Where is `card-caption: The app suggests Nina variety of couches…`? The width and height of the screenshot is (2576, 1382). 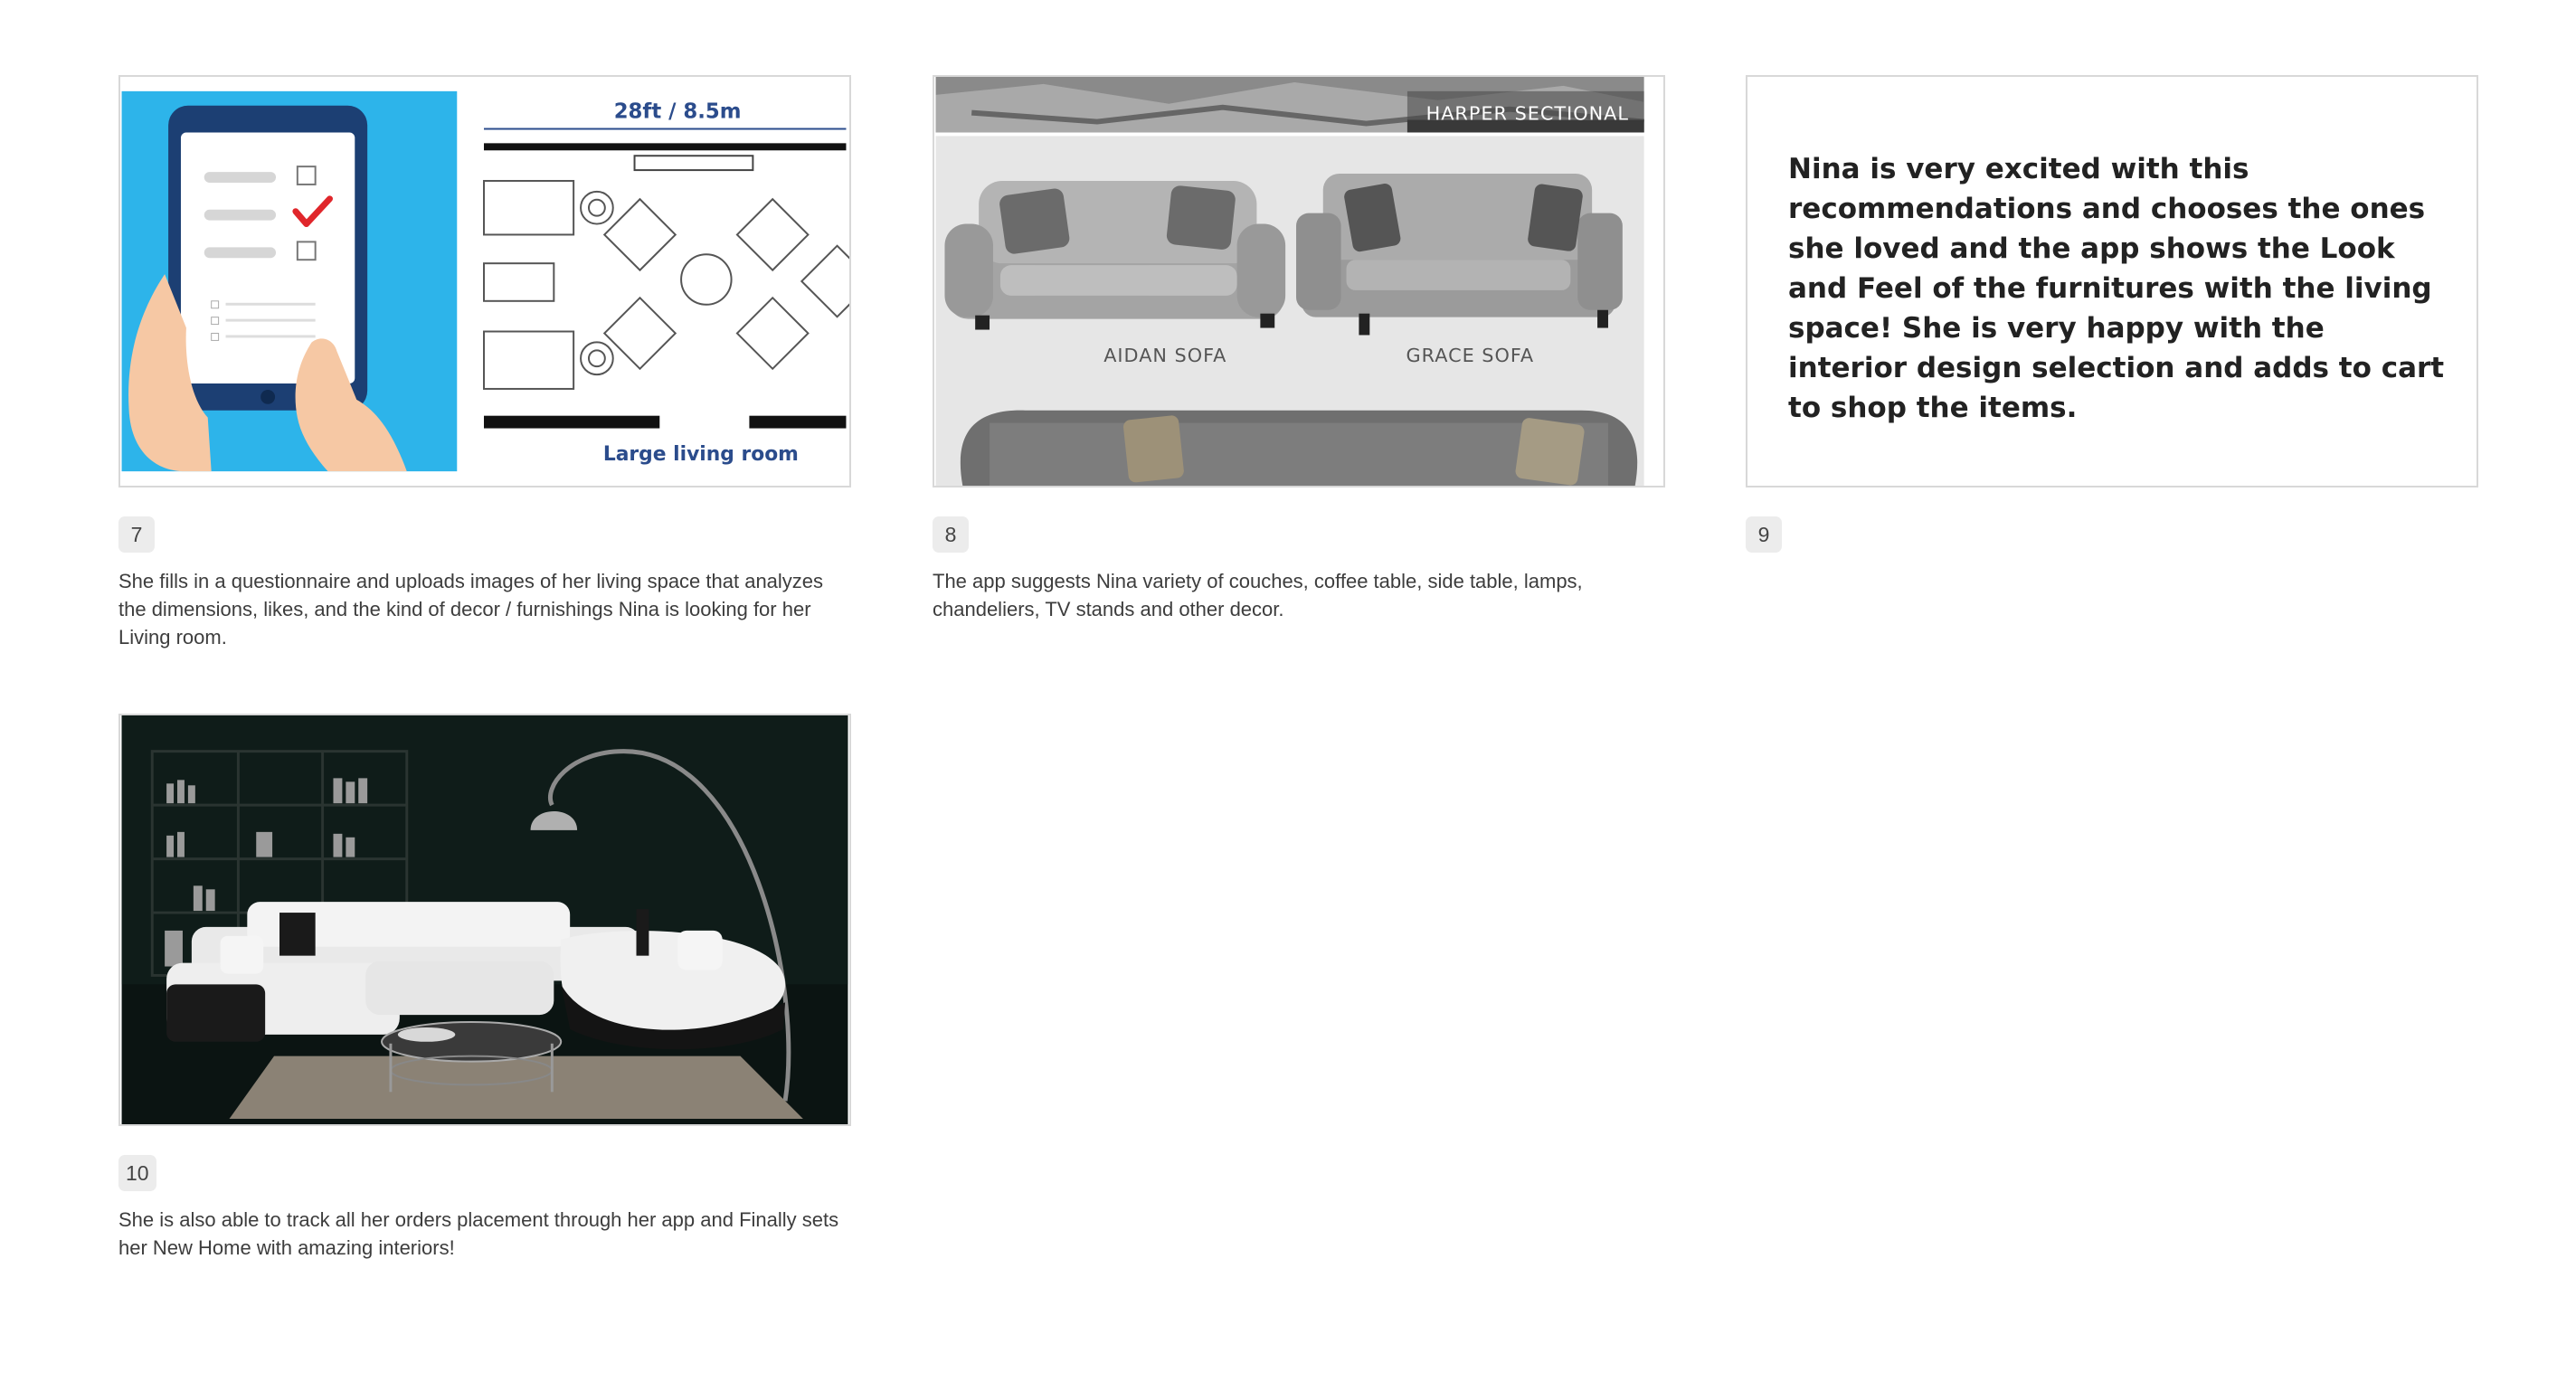 card-caption: The app suggests Nina variety of couches… is located at coordinates (1258, 595).